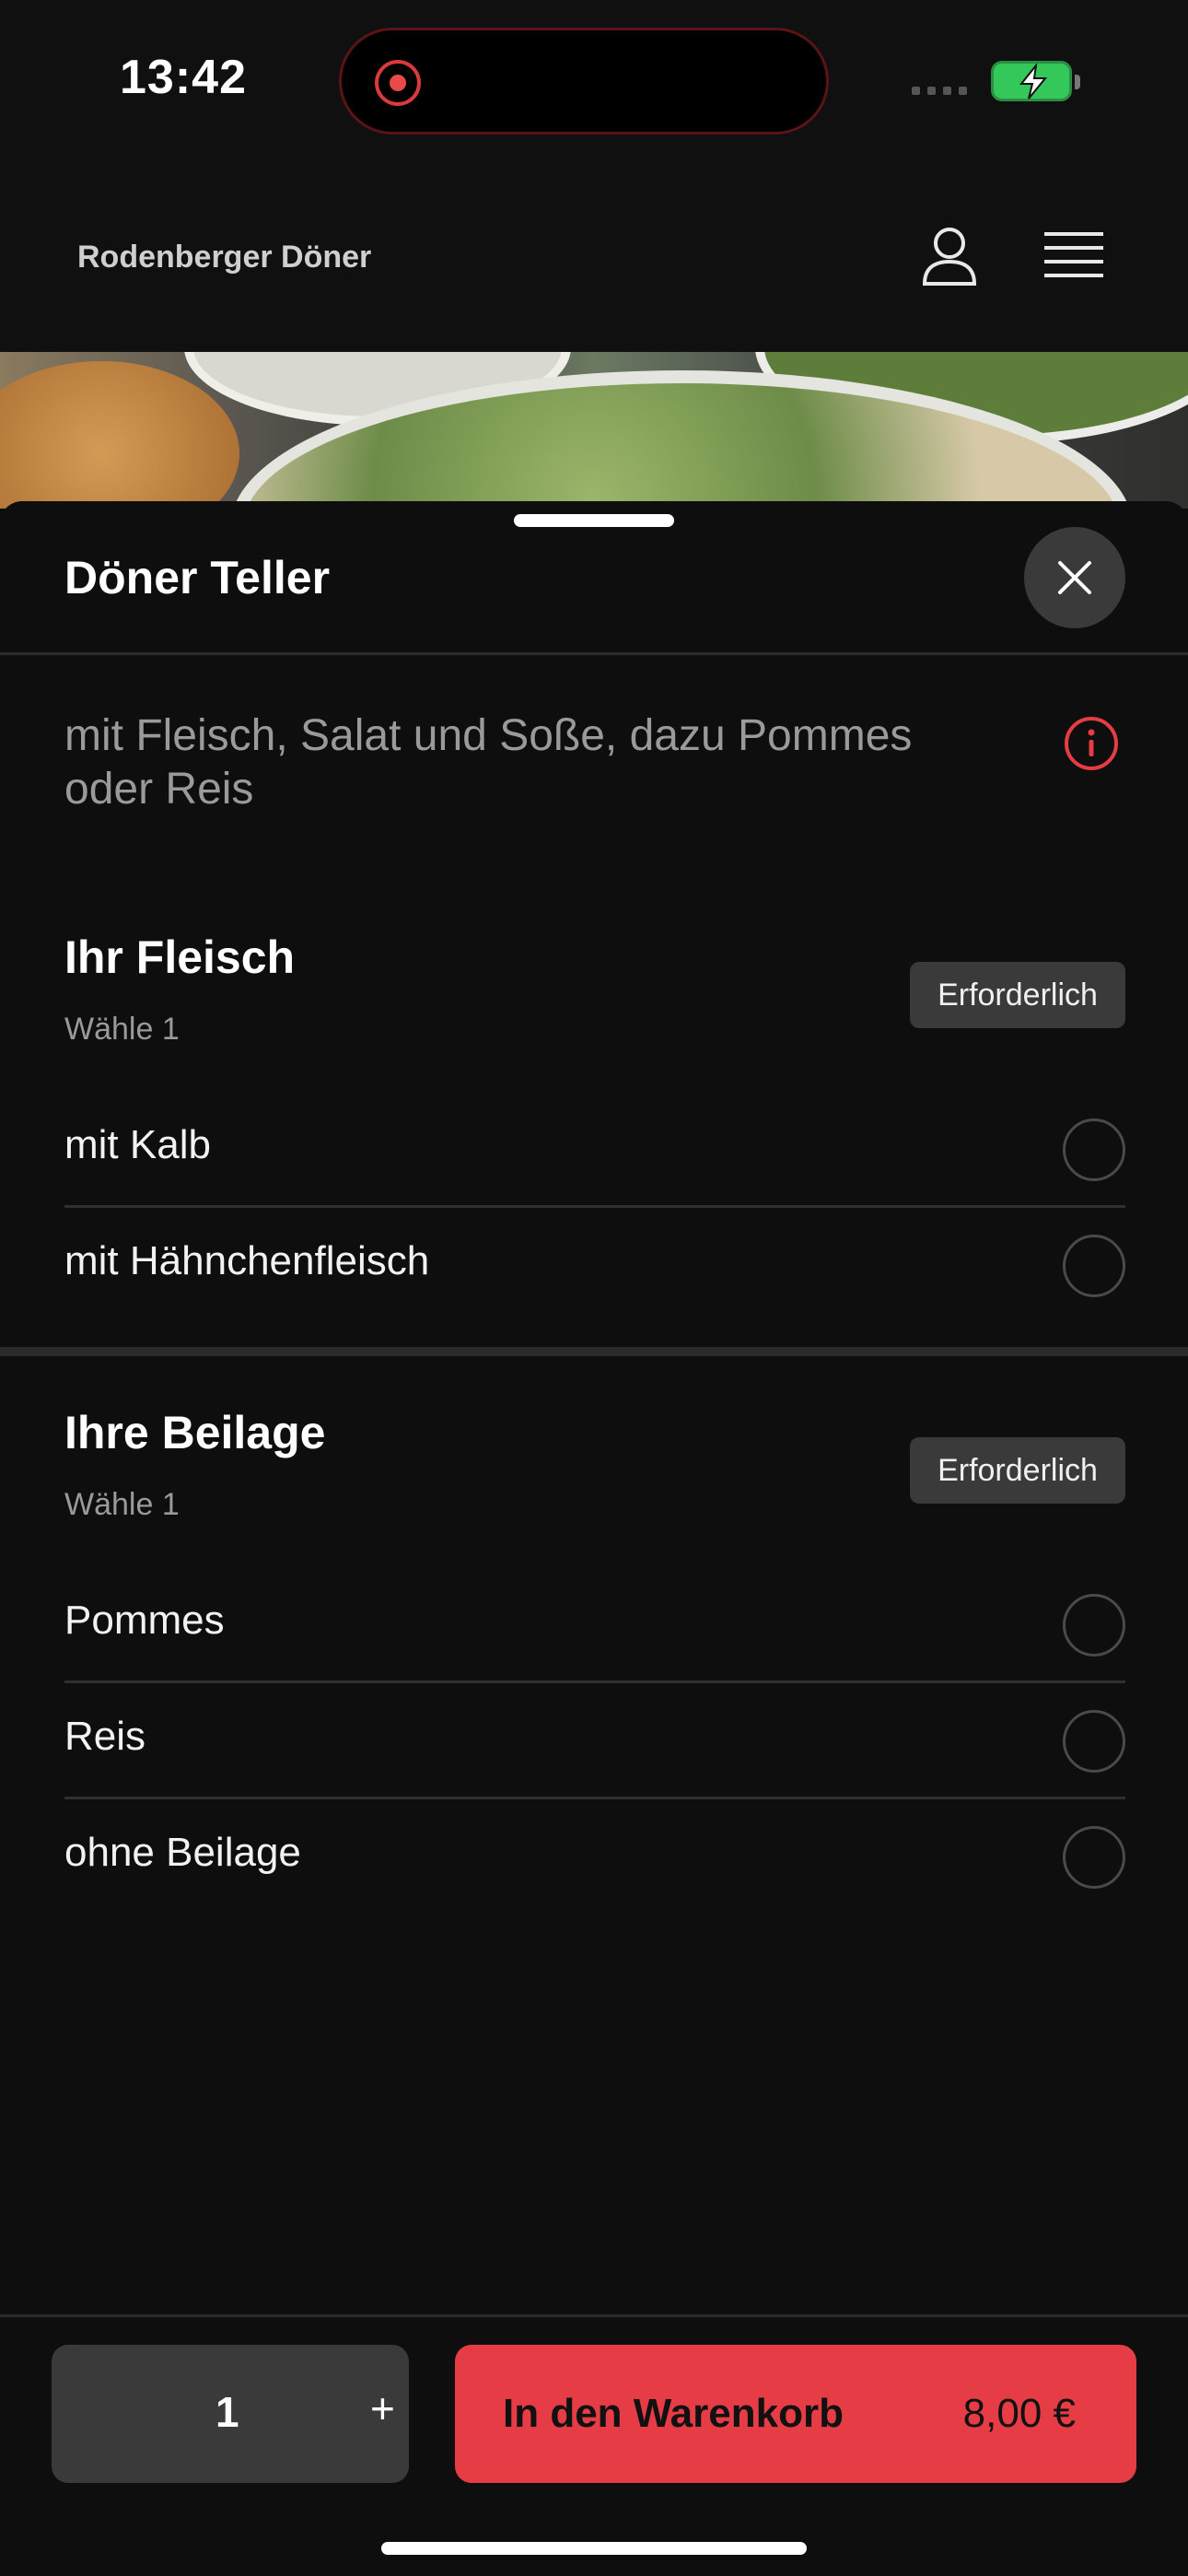 Image resolution: width=1188 pixels, height=2576 pixels. What do you see at coordinates (594, 520) in the screenshot?
I see `sheet-grabber` at bounding box center [594, 520].